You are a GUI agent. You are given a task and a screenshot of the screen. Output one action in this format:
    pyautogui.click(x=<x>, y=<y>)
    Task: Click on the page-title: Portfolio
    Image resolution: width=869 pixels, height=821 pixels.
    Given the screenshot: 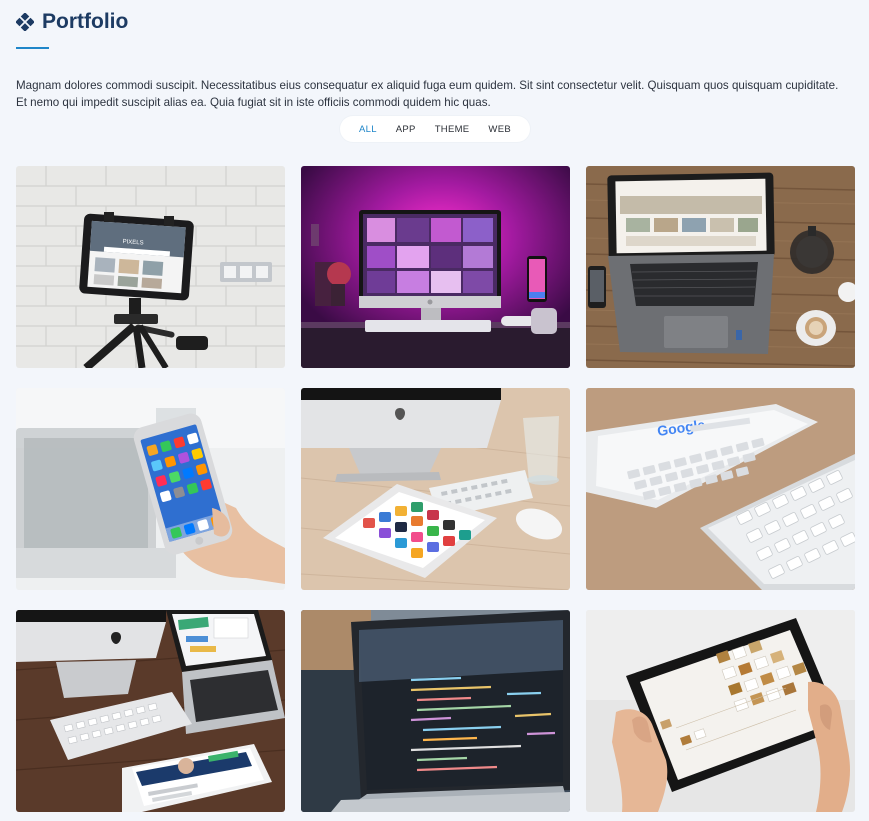 What is the action you would take?
    pyautogui.click(x=85, y=21)
    